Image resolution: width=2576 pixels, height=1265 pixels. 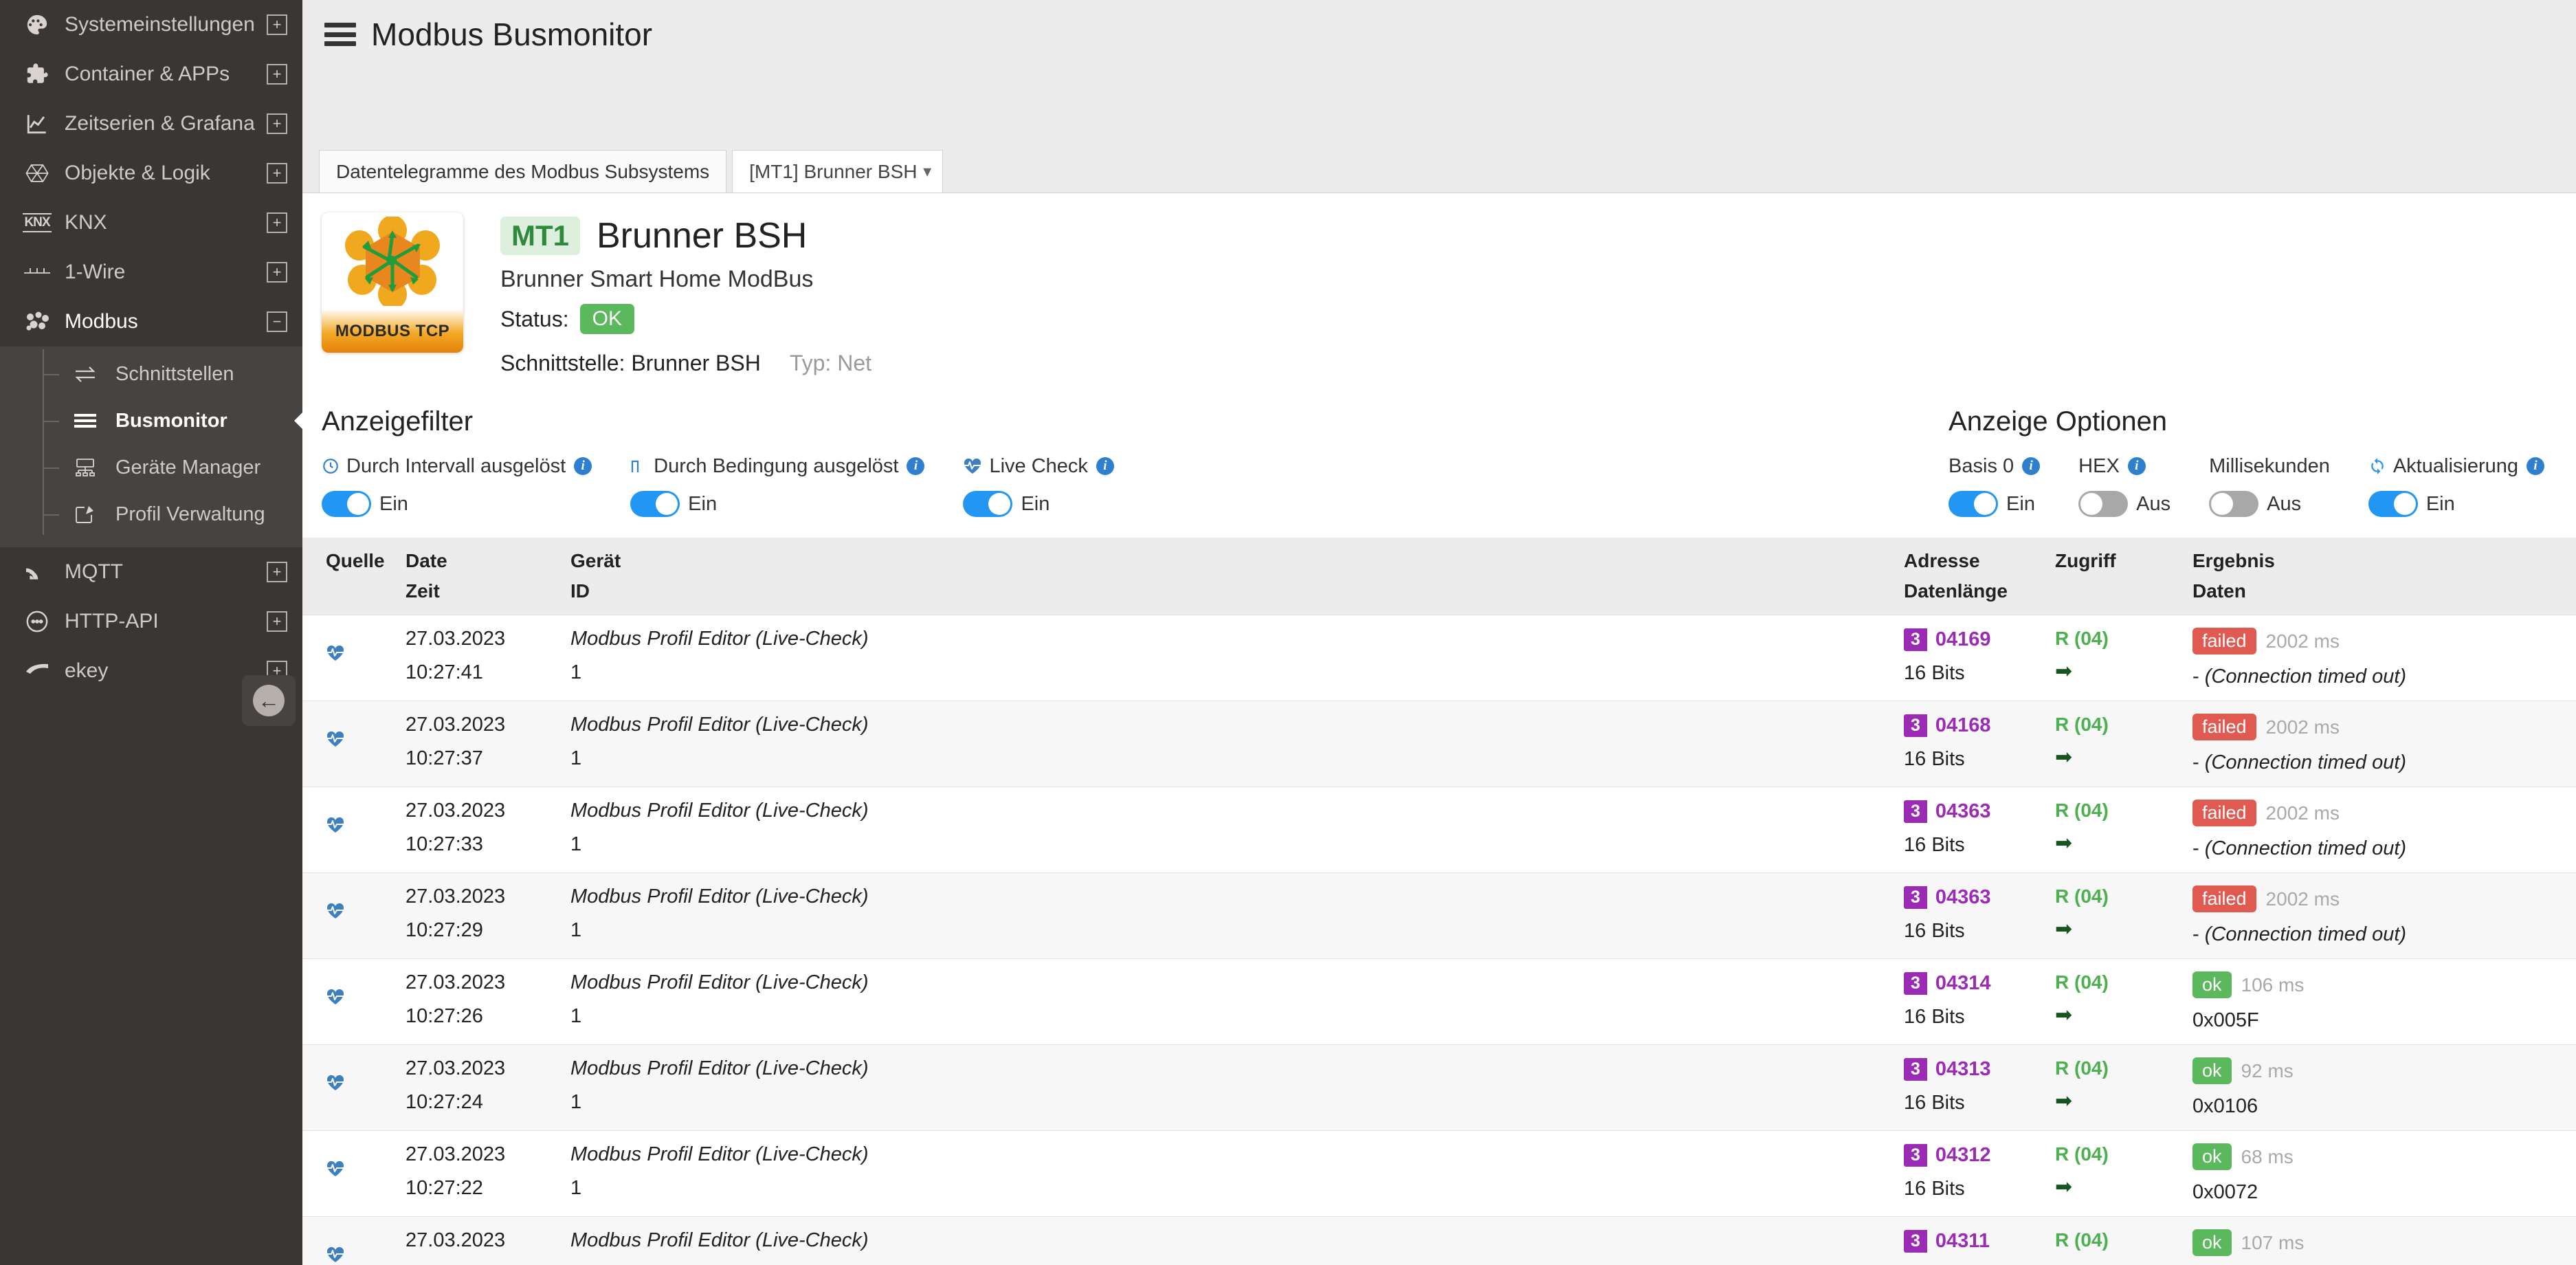 What do you see at coordinates (151, 223) in the screenshot?
I see `sidebar-item-knx: KNX KNX +` at bounding box center [151, 223].